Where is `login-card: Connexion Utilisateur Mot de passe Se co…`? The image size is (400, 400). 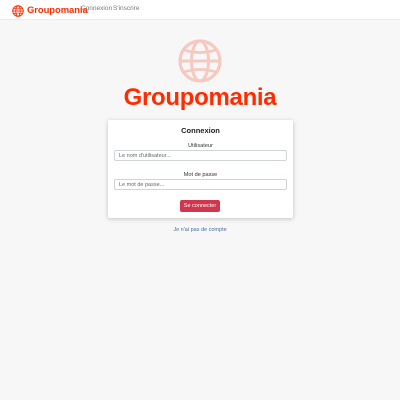
login-card: Connexion Utilisateur Mot de passe Se co… is located at coordinates (200, 169).